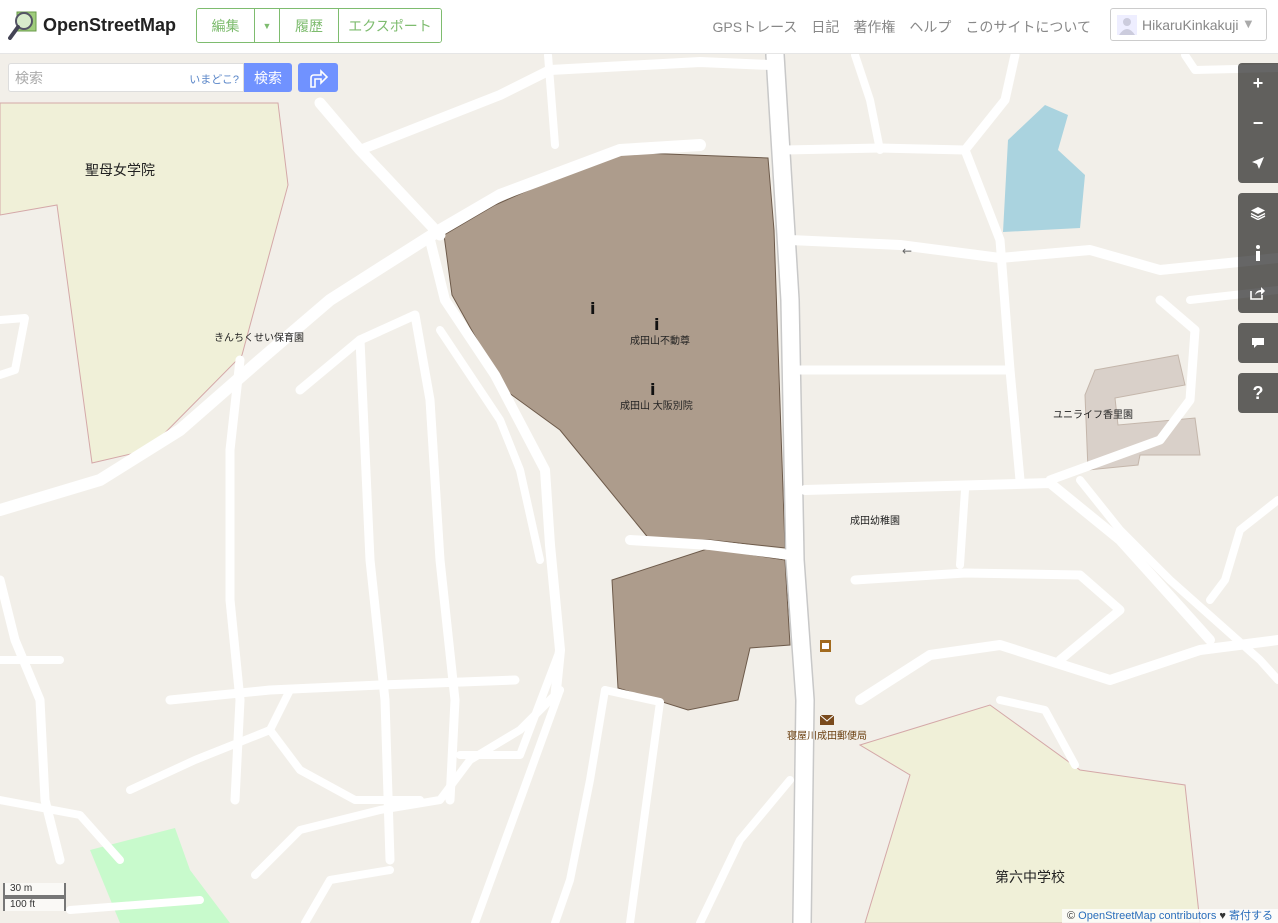 This screenshot has height=923, width=1278. What do you see at coordinates (902, 27) in the screenshot?
I see `top-nav: GPSトレース 日記 著作権 ヘルプ このサイトについて` at bounding box center [902, 27].